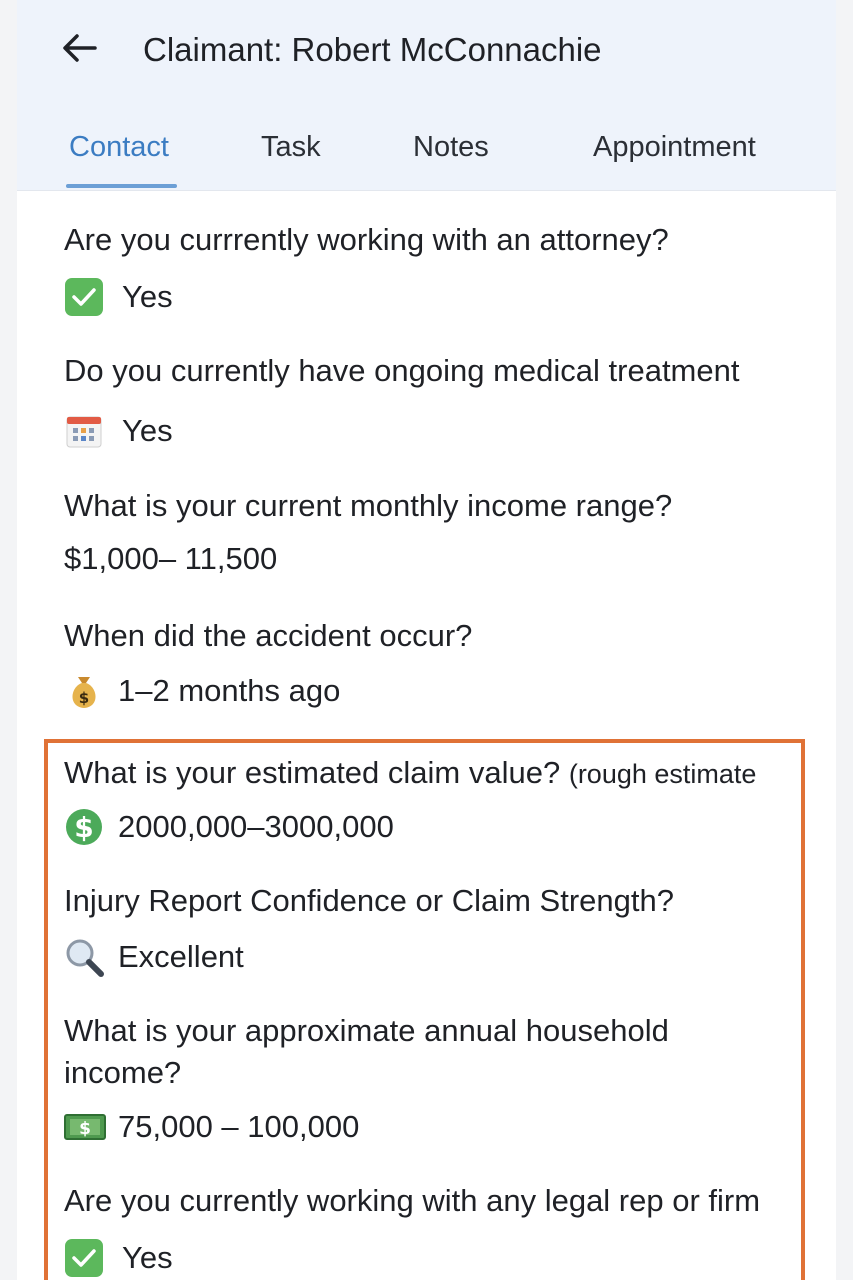 The width and height of the screenshot is (853, 1280). I want to click on tab-notes: Notes, so click(451, 147).